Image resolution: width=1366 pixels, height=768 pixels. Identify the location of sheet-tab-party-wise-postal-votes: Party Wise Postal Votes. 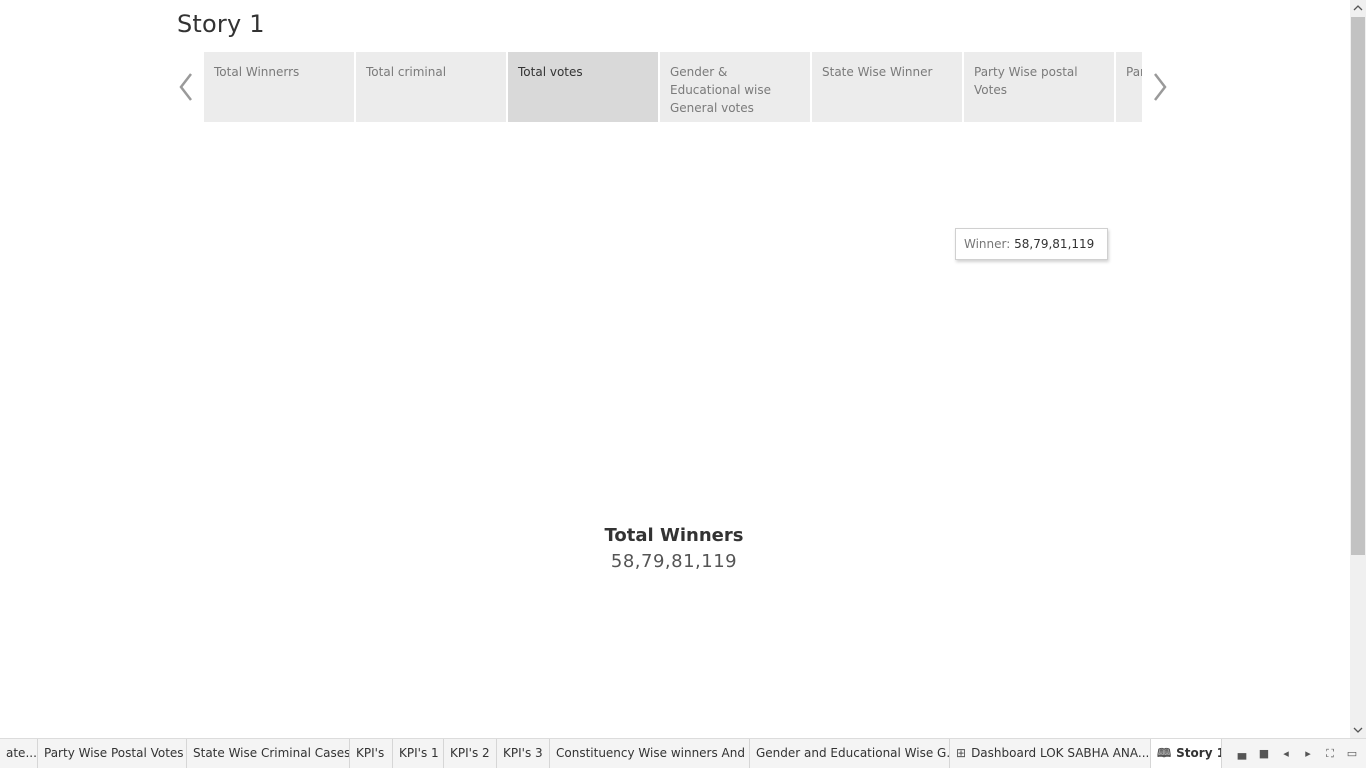
(112, 753).